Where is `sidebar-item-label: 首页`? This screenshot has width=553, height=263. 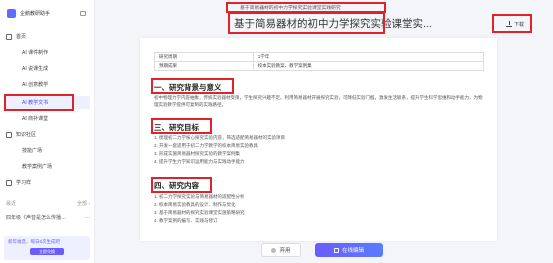
sidebar-item-label: 首页 is located at coordinates (21, 37).